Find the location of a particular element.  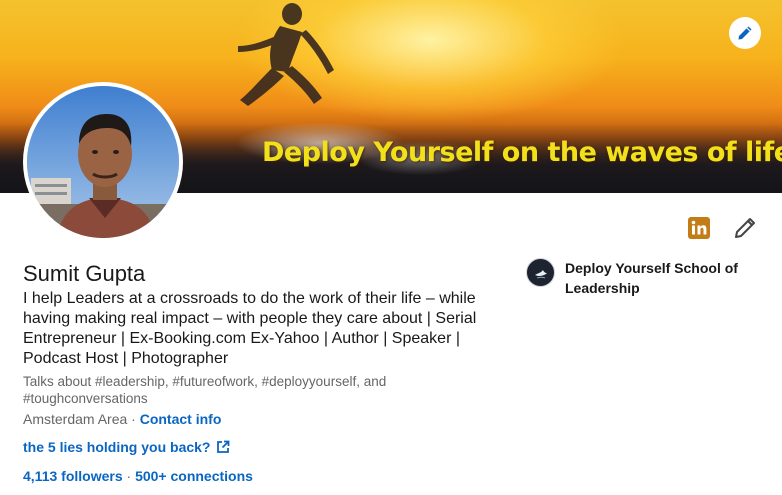

connections-link: 500+ connections is located at coordinates (194, 476).